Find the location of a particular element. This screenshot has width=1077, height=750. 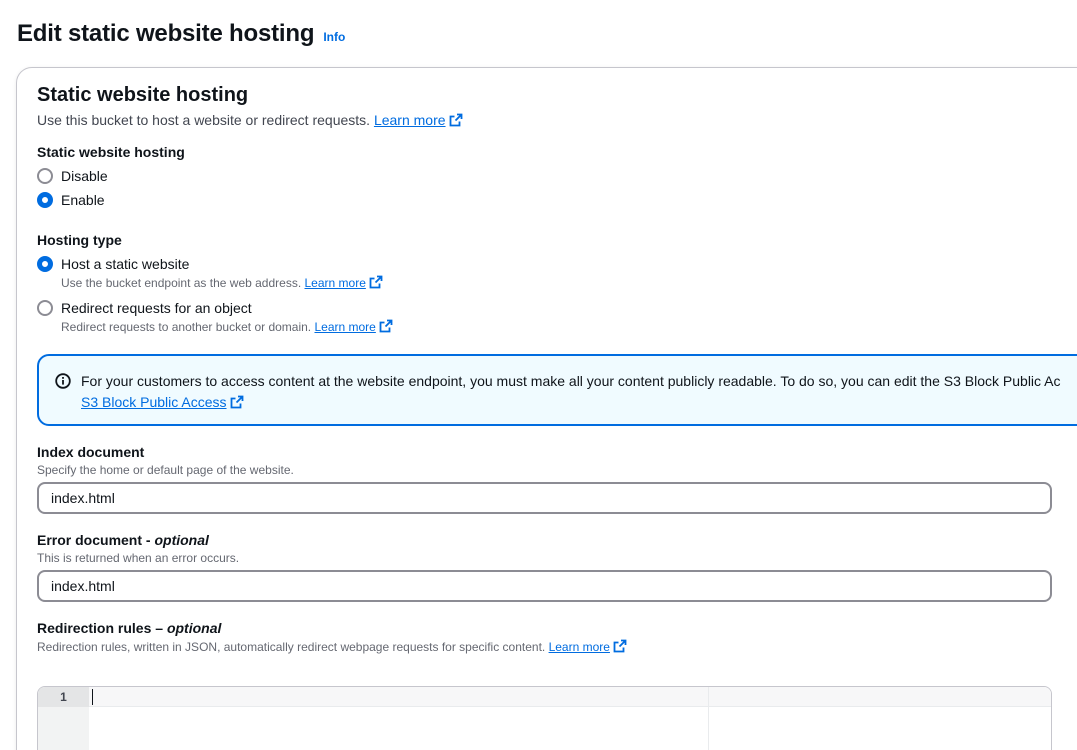

editor-cursor is located at coordinates (92, 697).